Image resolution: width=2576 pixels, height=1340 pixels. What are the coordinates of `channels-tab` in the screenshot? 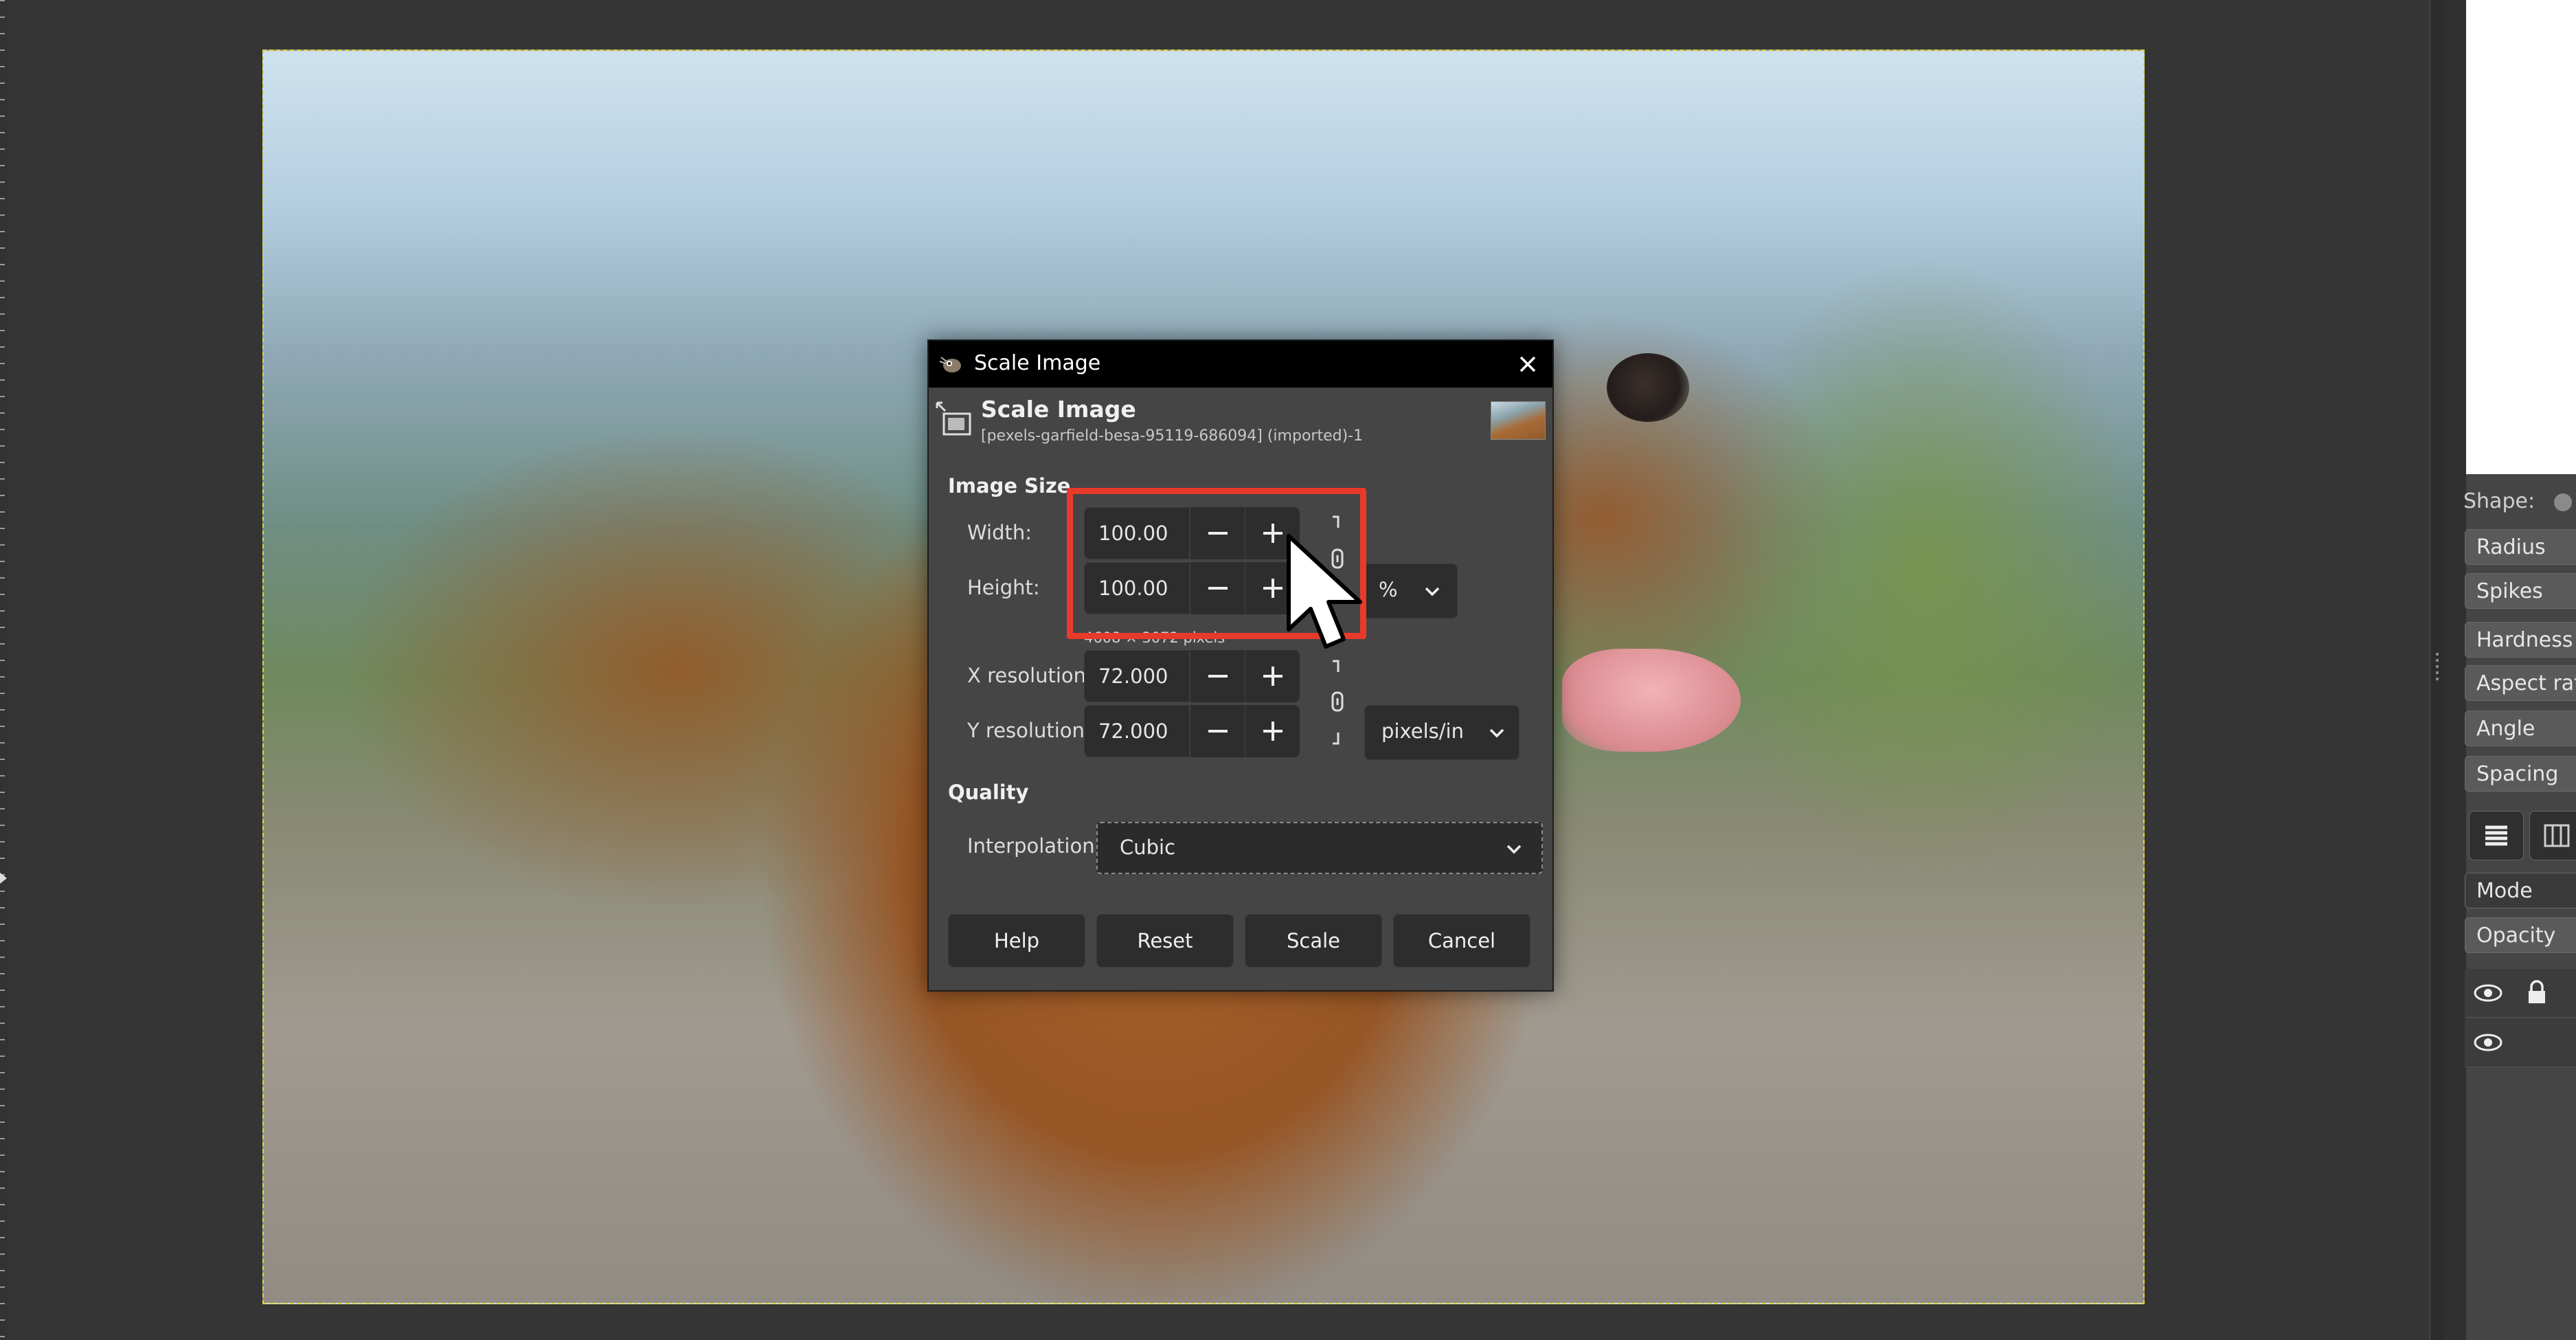 It's located at (2552, 835).